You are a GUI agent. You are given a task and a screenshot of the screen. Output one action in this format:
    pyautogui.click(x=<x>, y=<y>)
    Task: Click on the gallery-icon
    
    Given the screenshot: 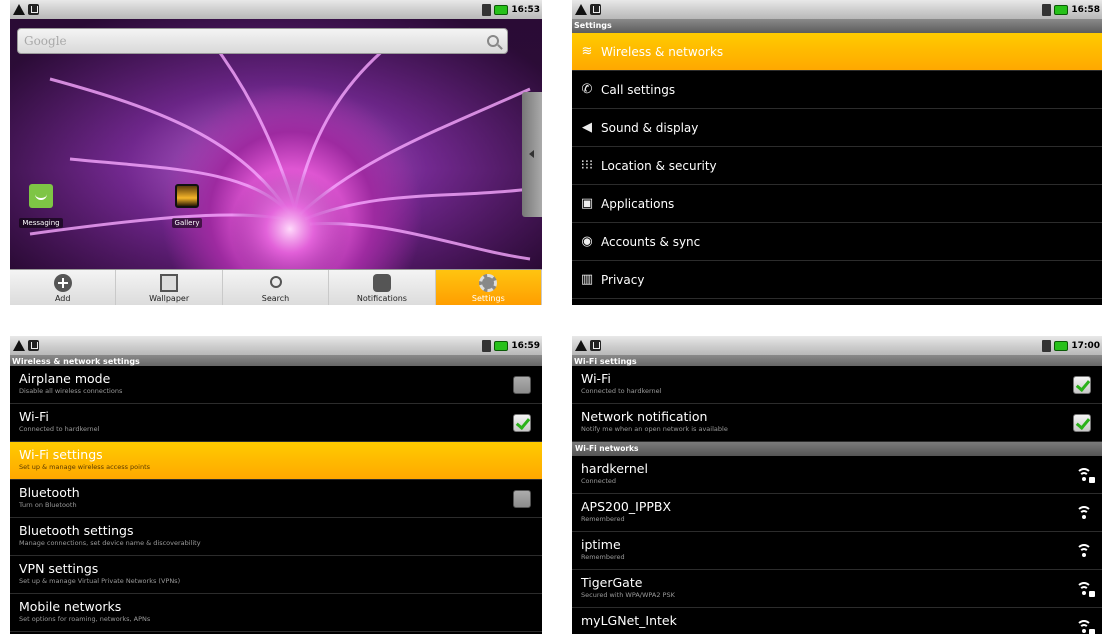 What is the action you would take?
    pyautogui.click(x=187, y=196)
    